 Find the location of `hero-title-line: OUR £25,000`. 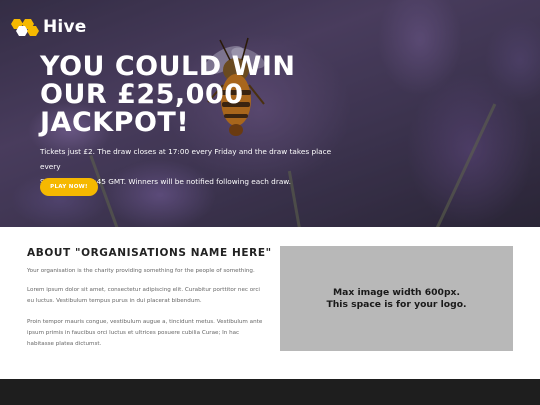

hero-title-line: OUR £25,000 is located at coordinates (142, 94).